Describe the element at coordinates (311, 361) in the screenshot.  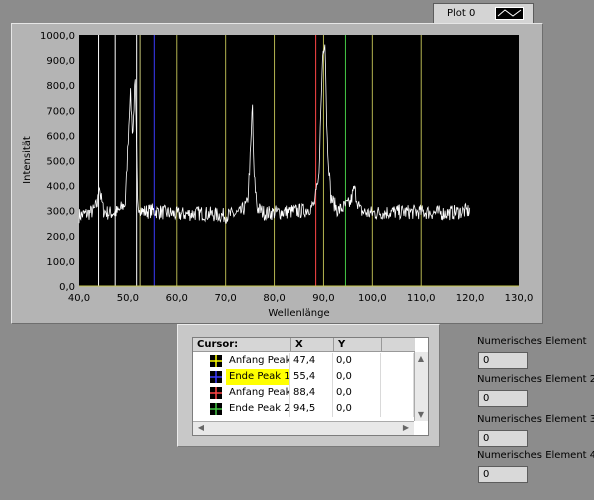
I see `cursor-x-cell: 47,4` at that location.